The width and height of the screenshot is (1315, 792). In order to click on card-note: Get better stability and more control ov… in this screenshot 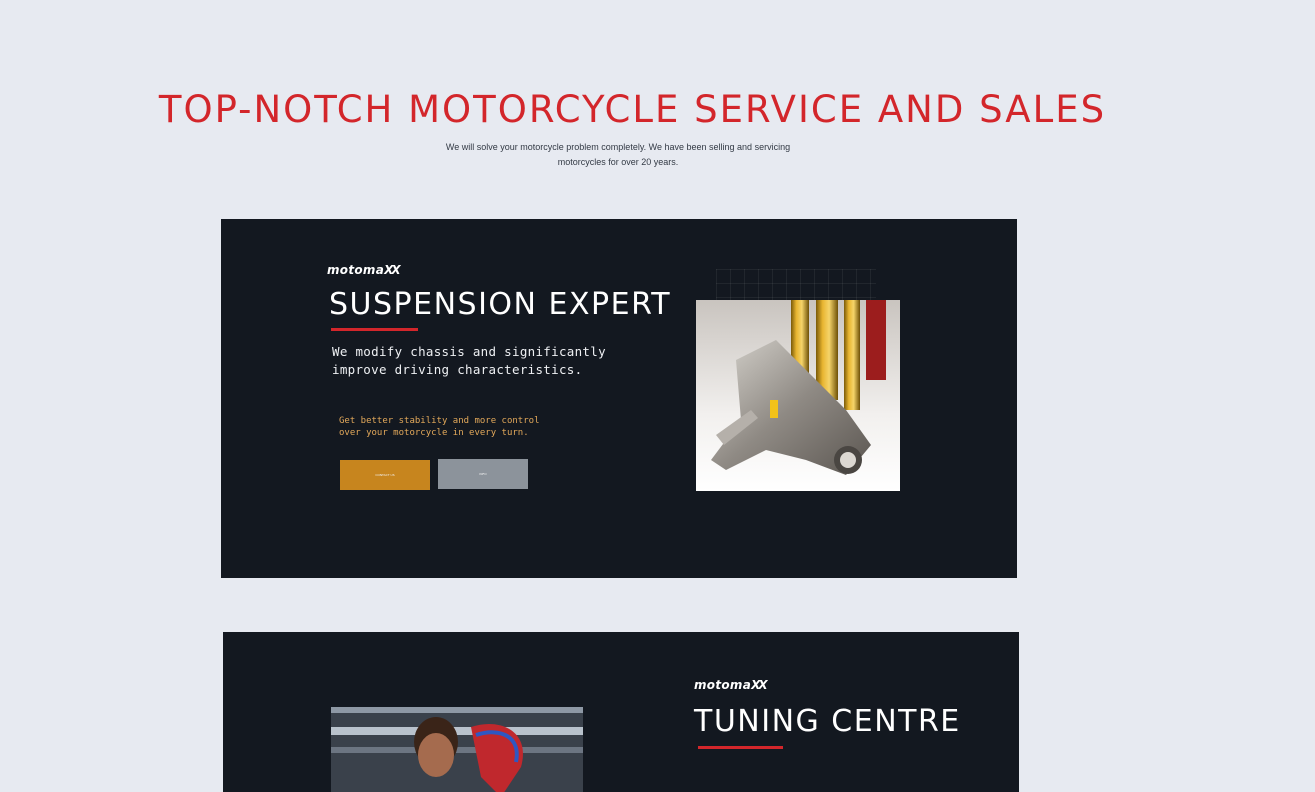, I will do `click(439, 427)`.